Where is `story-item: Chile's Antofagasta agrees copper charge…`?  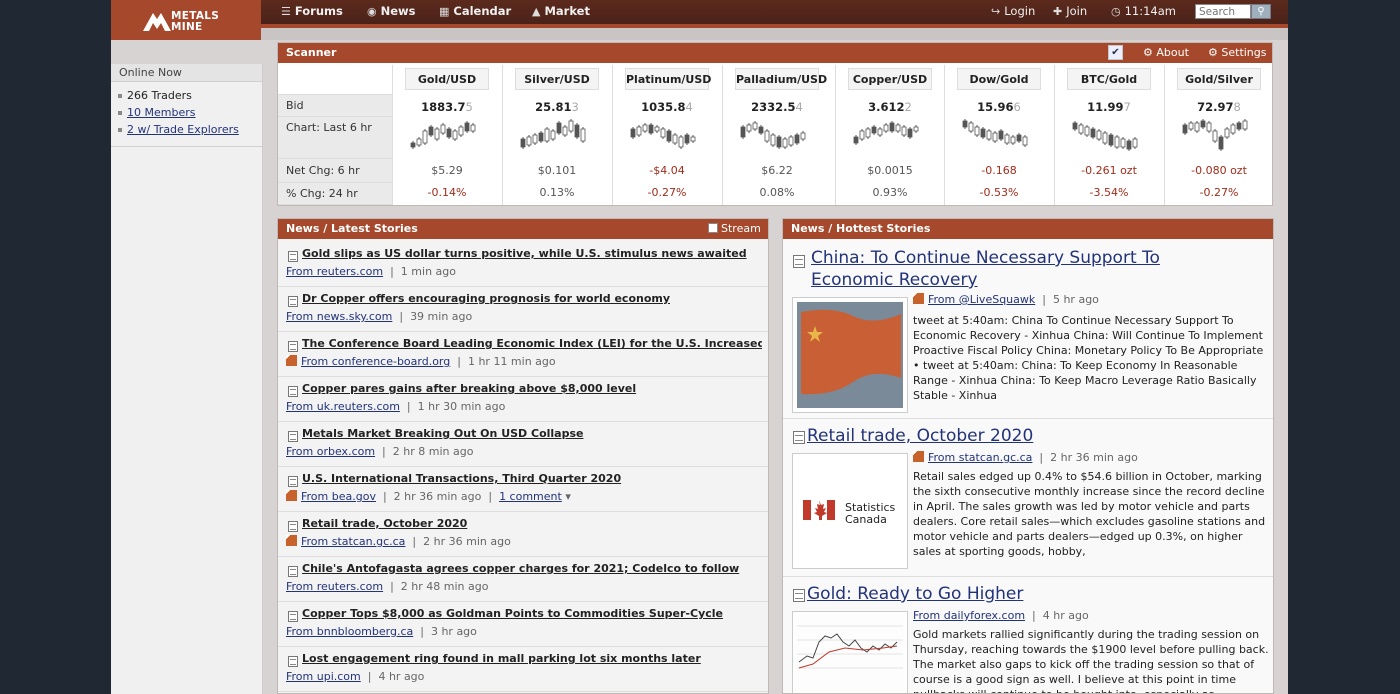 story-item: Chile's Antofagasta agrees copper charge… is located at coordinates (523, 579).